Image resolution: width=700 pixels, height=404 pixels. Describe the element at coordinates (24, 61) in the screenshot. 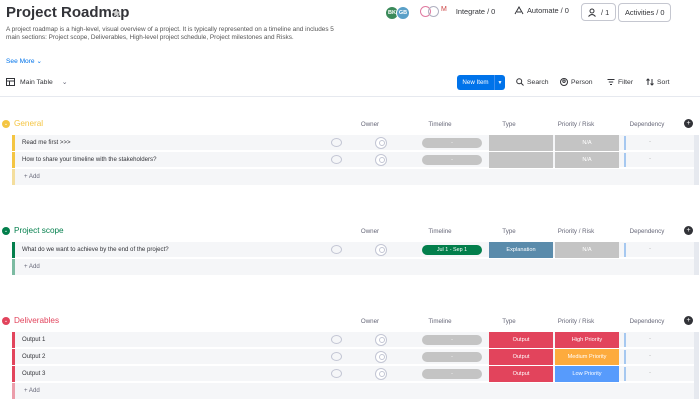

I see `see-more-link: See More ⌄` at that location.